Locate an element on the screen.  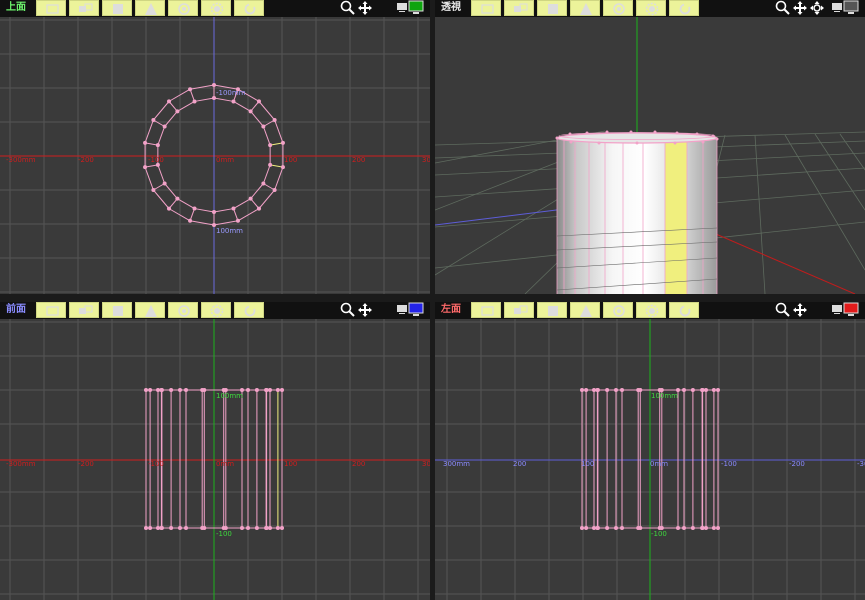
splitter-vertical is located at coordinates (432, 300).